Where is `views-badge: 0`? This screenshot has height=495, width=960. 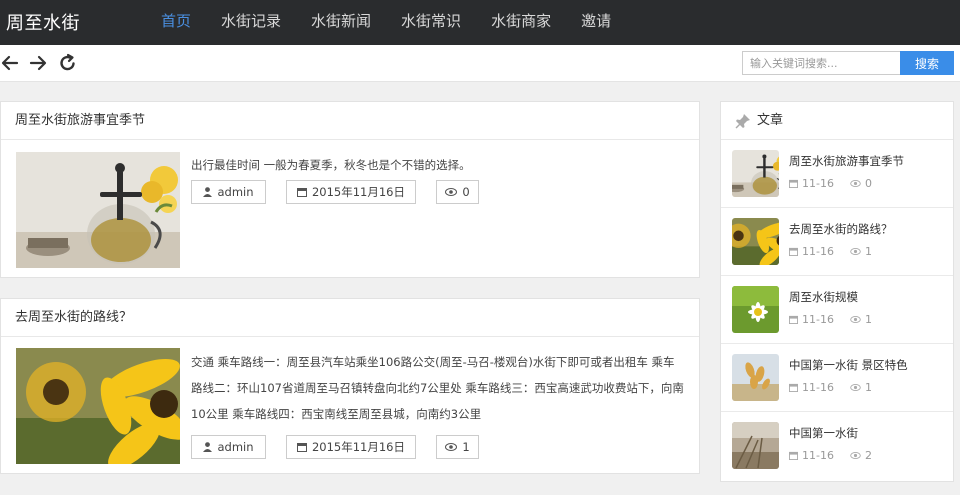
views-badge: 0 is located at coordinates (457, 192).